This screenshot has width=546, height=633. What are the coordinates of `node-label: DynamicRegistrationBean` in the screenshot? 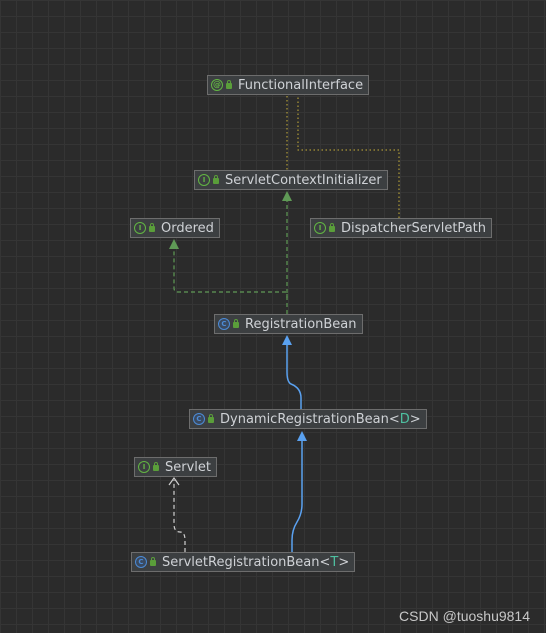 It's located at (304, 419).